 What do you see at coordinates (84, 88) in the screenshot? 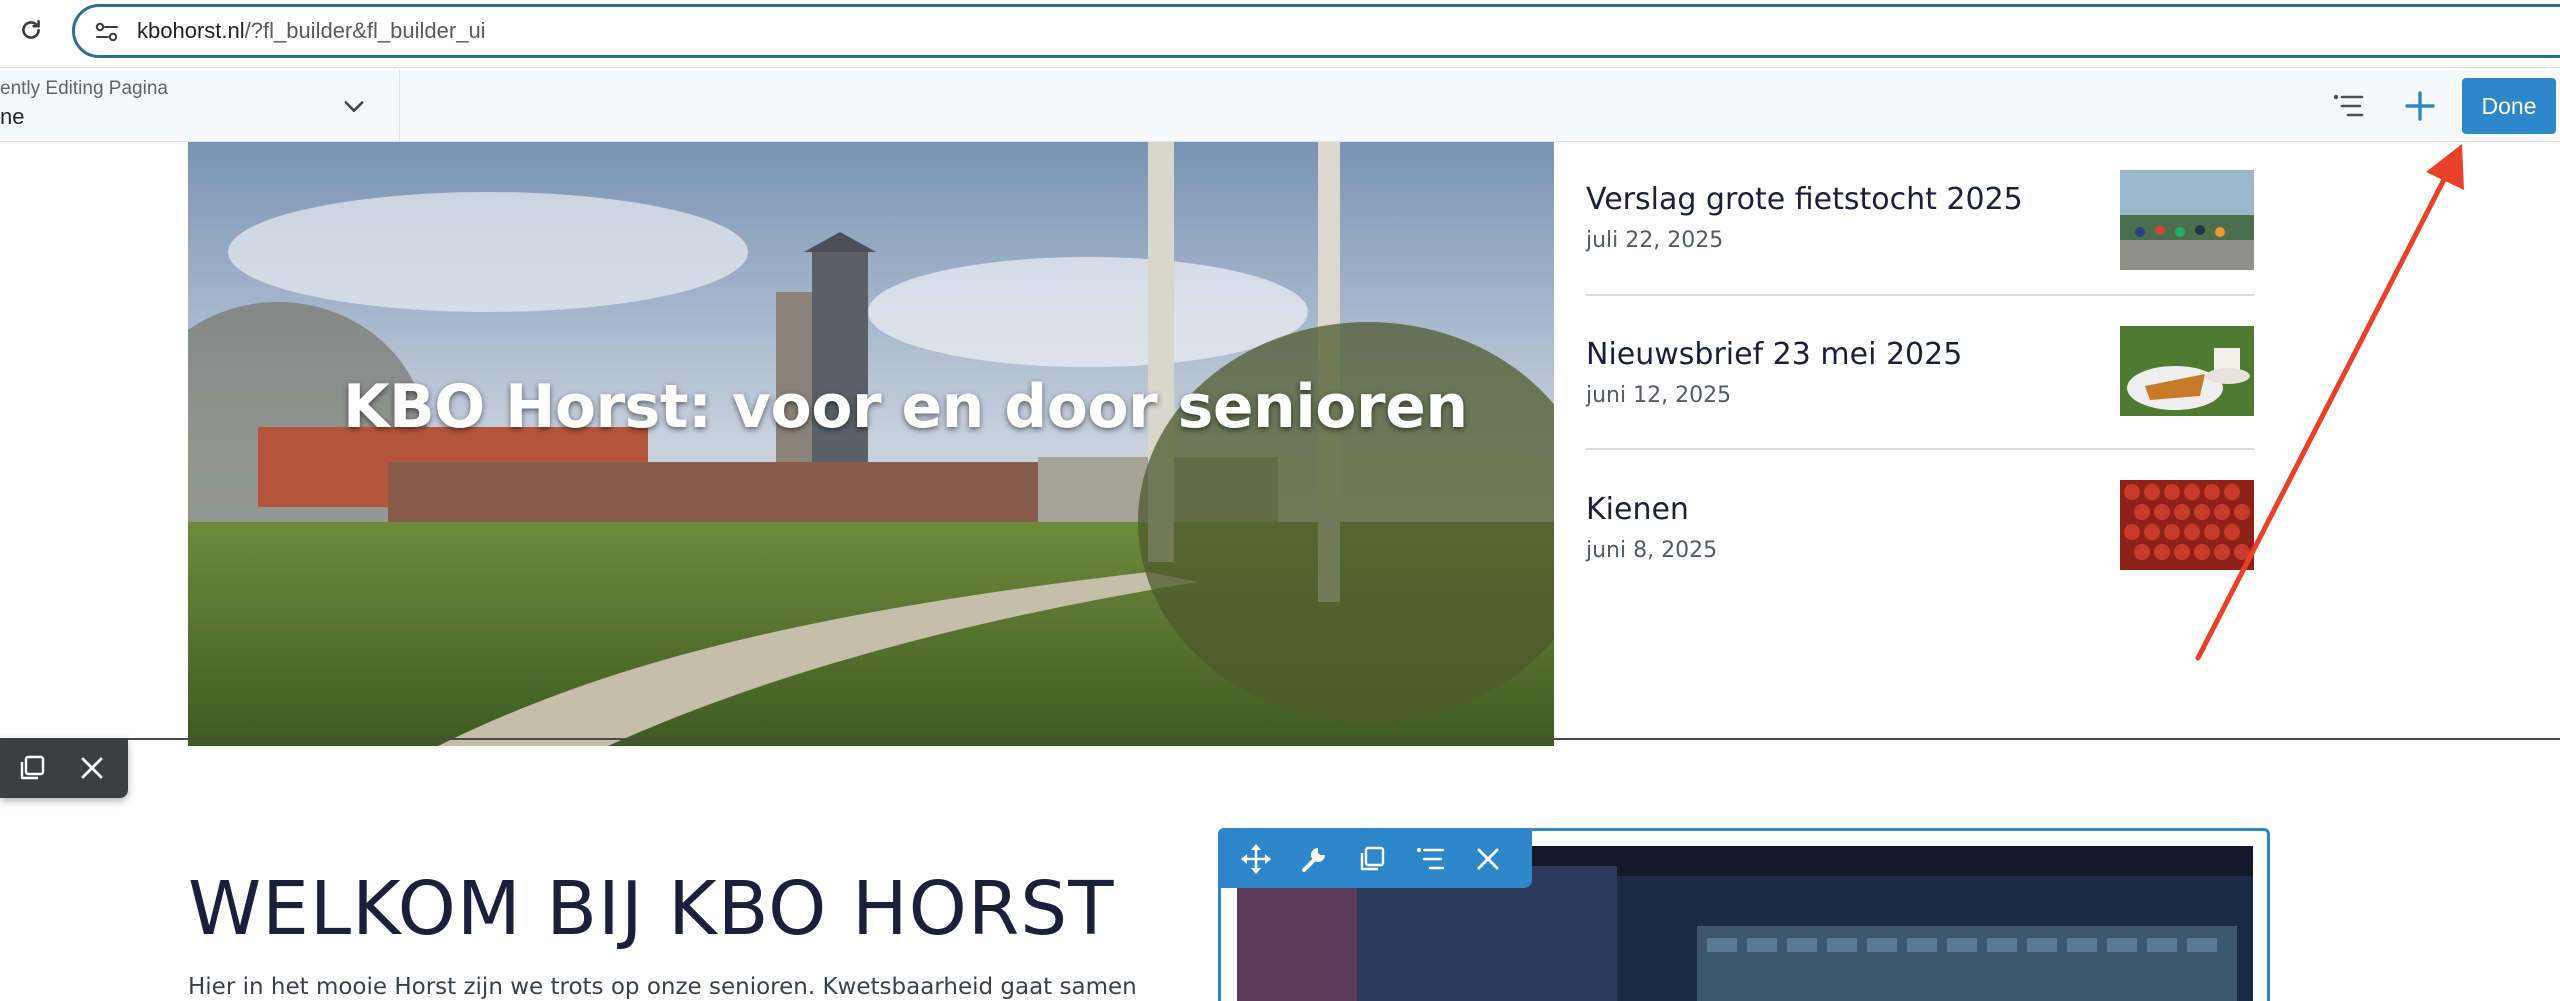
I see `editing-label: ently Editing Pagina` at bounding box center [84, 88].